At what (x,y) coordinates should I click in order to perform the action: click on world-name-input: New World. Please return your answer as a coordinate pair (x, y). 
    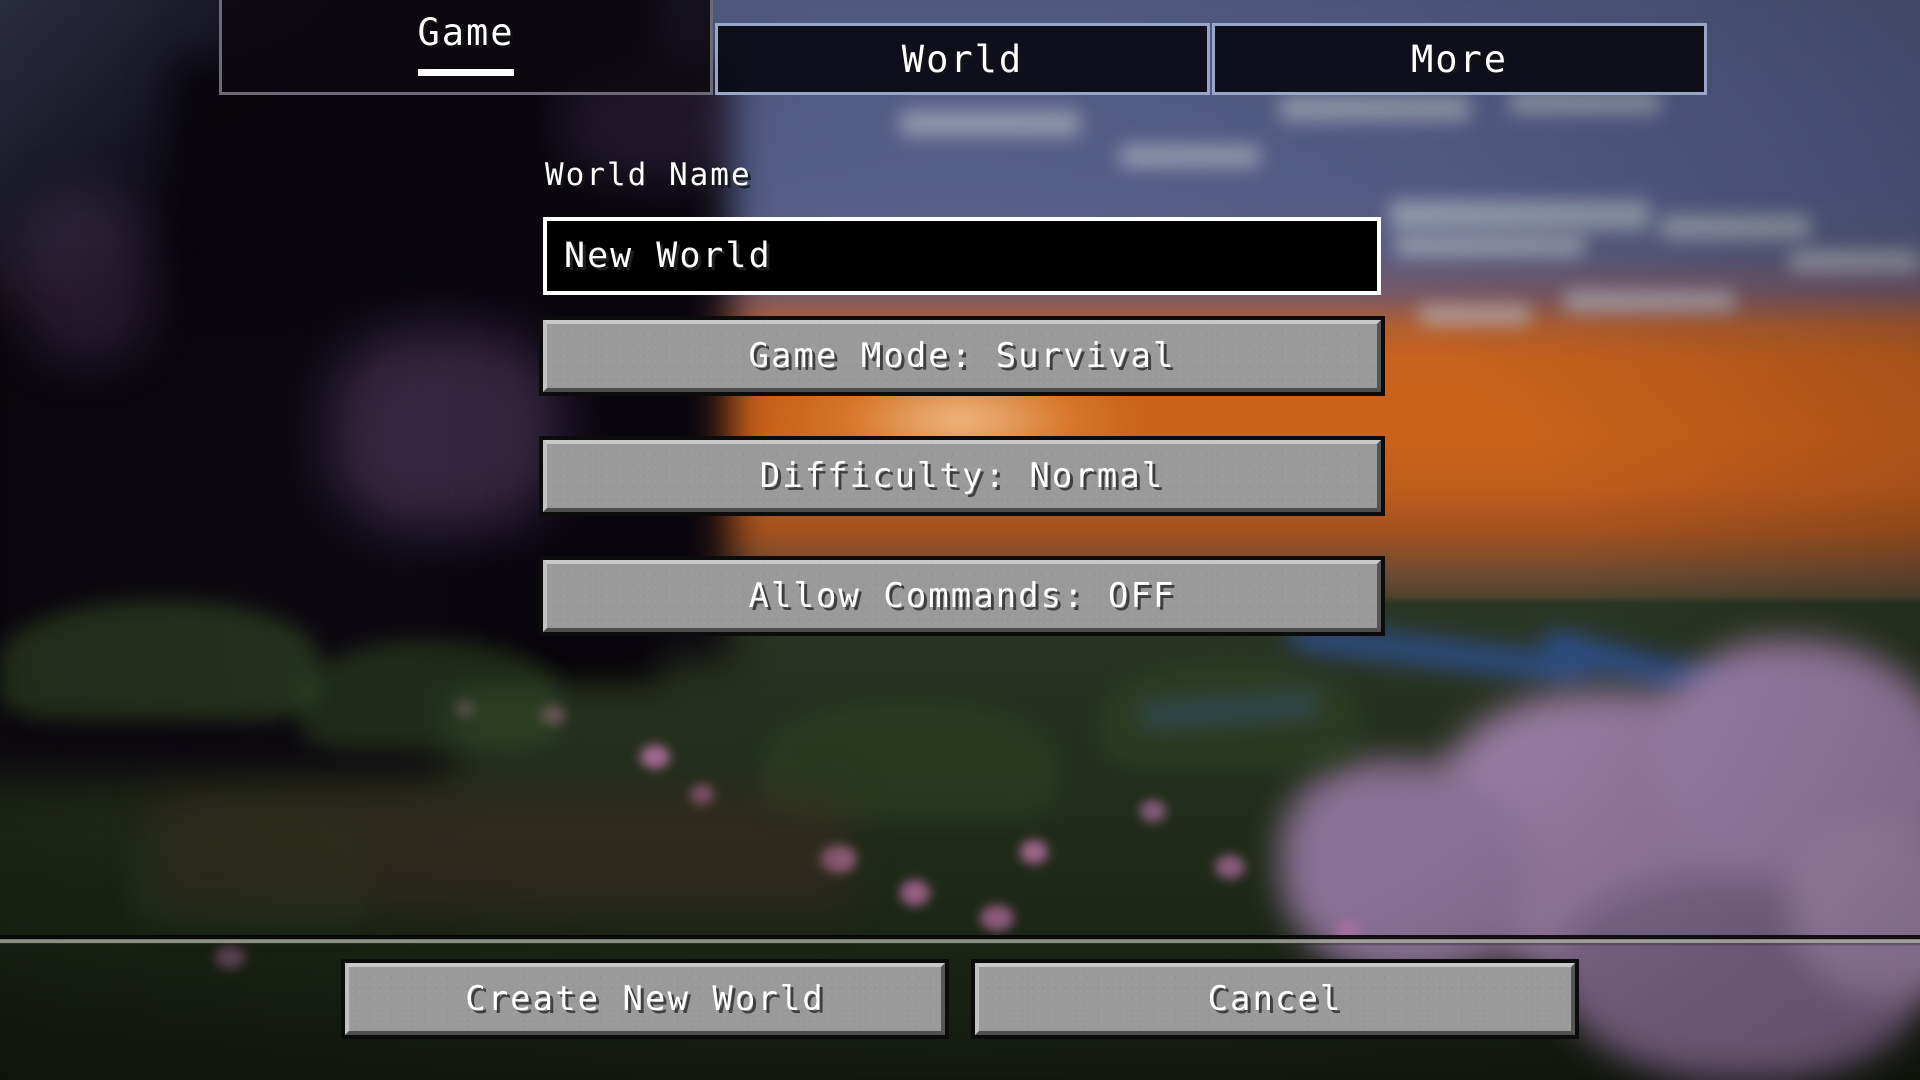
    Looking at the image, I should click on (962, 256).